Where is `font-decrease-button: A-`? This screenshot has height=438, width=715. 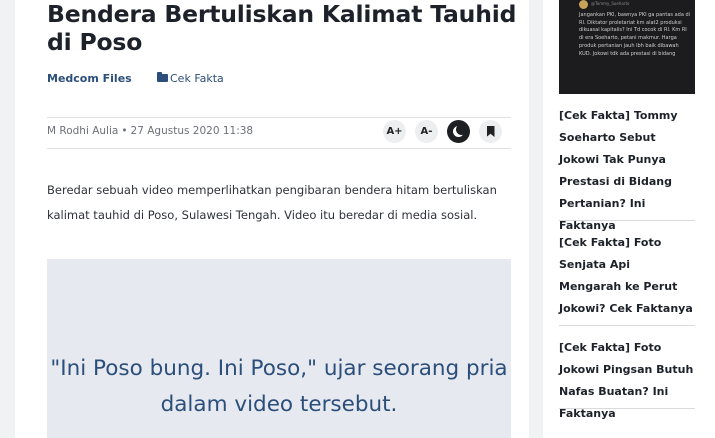
font-decrease-button: A- is located at coordinates (426, 131).